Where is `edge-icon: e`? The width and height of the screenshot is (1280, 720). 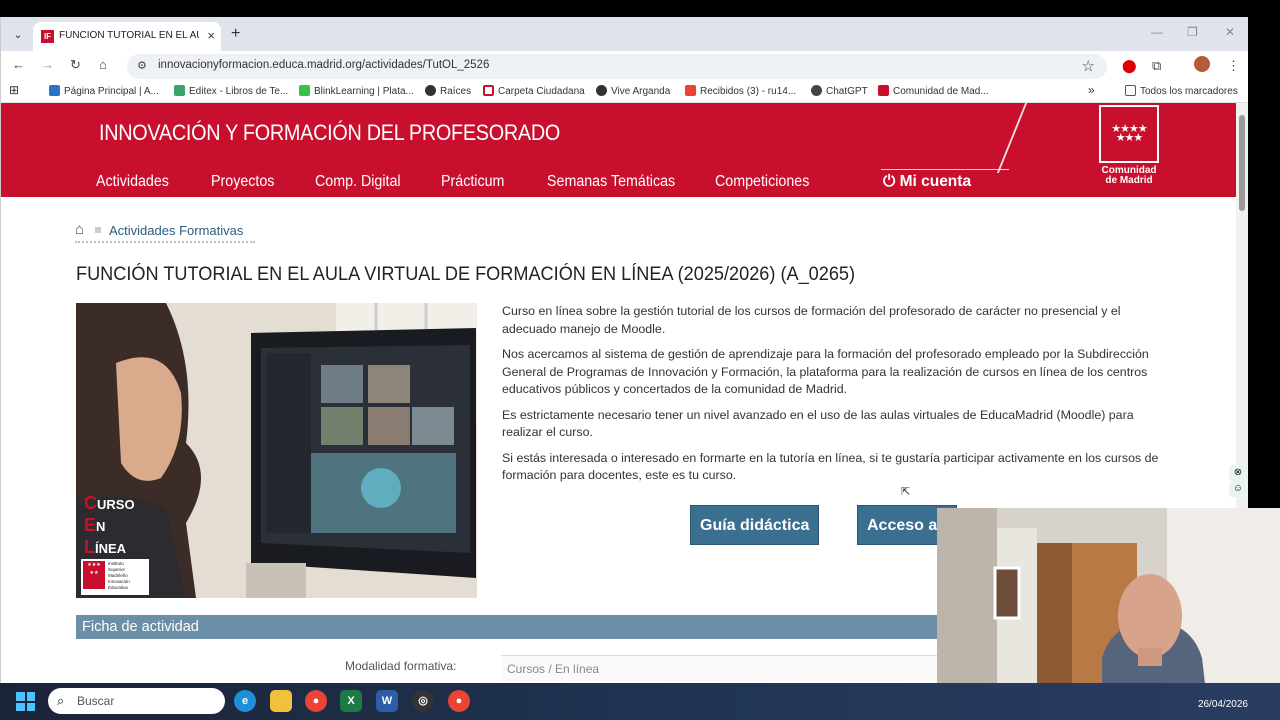
edge-icon: e is located at coordinates (245, 701).